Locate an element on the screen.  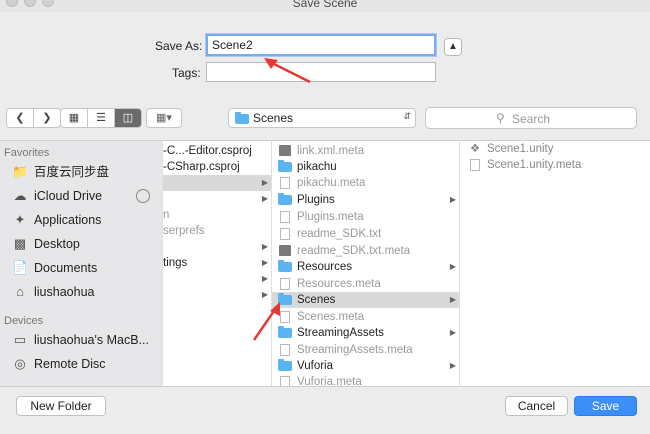
devices-section-label: Devices is located at coordinates (24, 321).